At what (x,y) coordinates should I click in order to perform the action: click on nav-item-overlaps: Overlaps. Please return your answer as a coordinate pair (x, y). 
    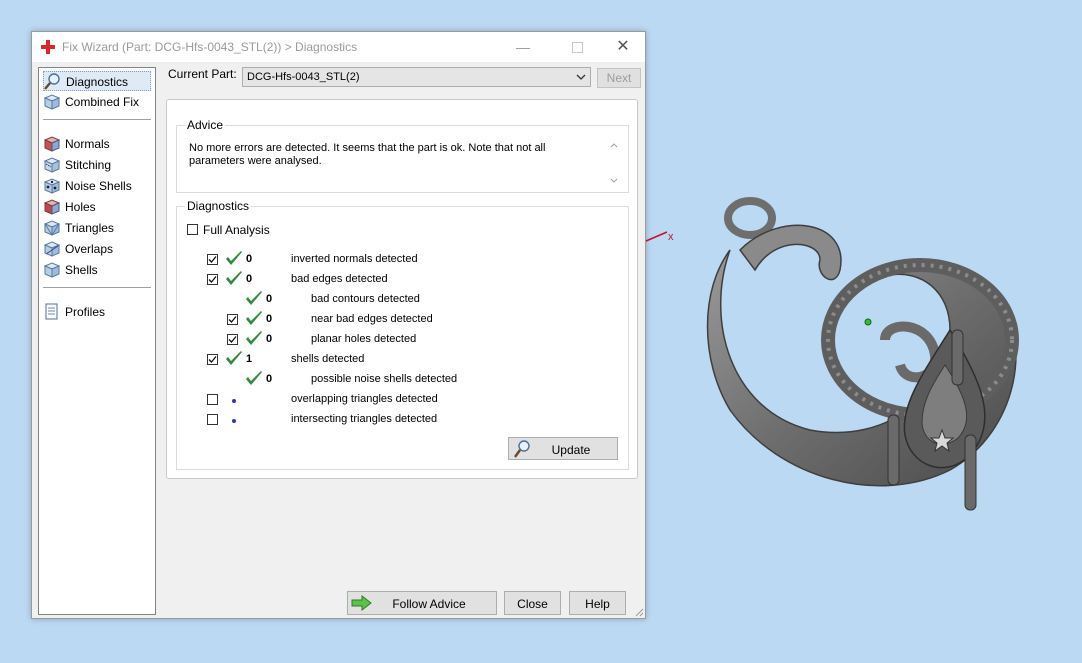
    Looking at the image, I should click on (97, 249).